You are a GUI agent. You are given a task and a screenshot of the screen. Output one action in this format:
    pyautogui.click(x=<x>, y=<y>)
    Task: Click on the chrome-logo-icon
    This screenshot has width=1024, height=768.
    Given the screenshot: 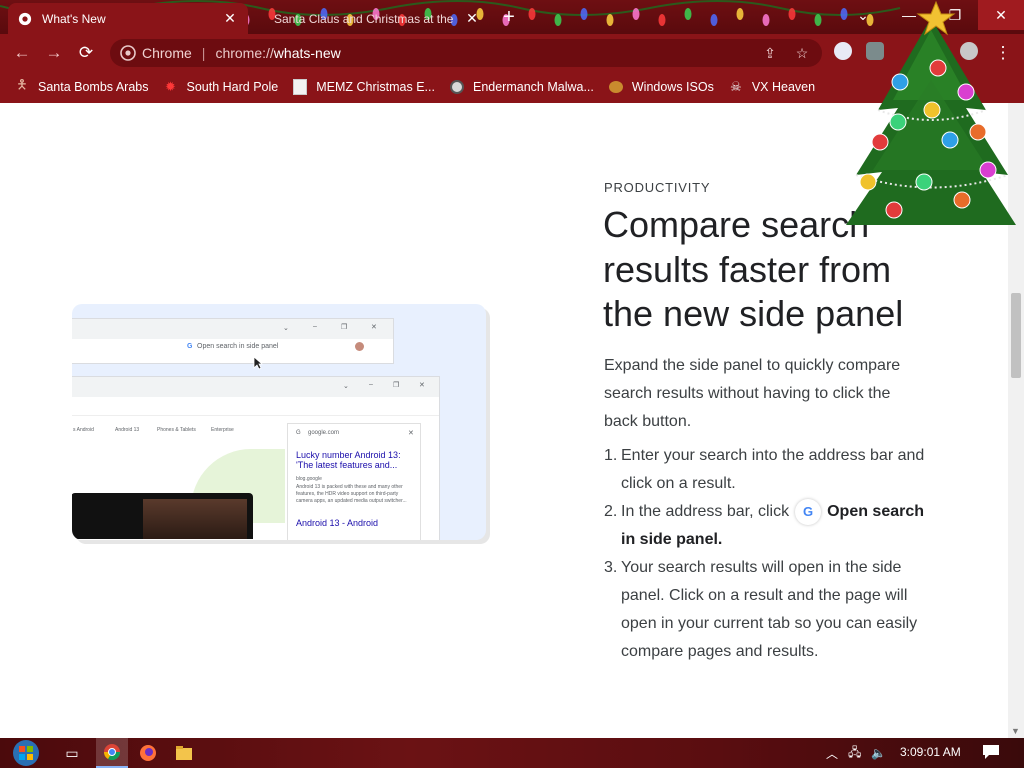 What is the action you would take?
    pyautogui.click(x=128, y=53)
    